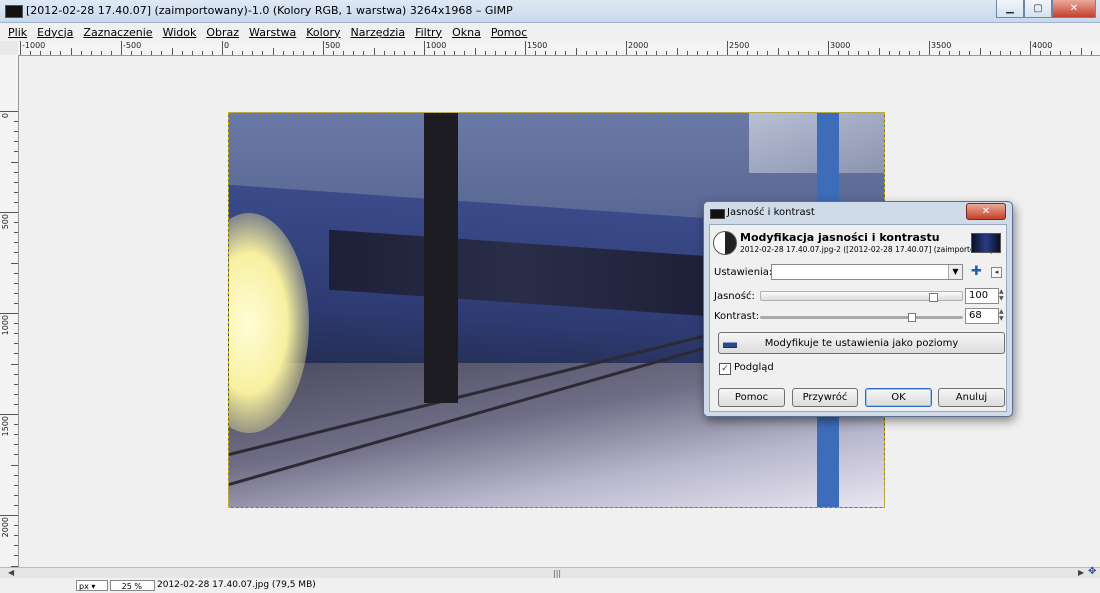  What do you see at coordinates (933, 297) in the screenshot?
I see `brightness-slider-handle` at bounding box center [933, 297].